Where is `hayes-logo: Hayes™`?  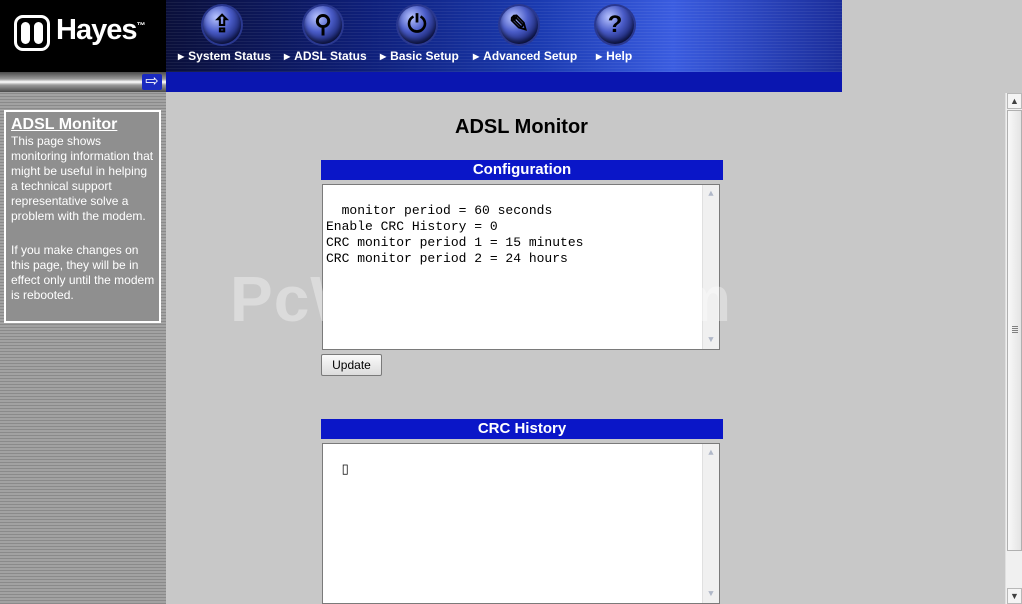 hayes-logo: Hayes™ is located at coordinates (83, 36).